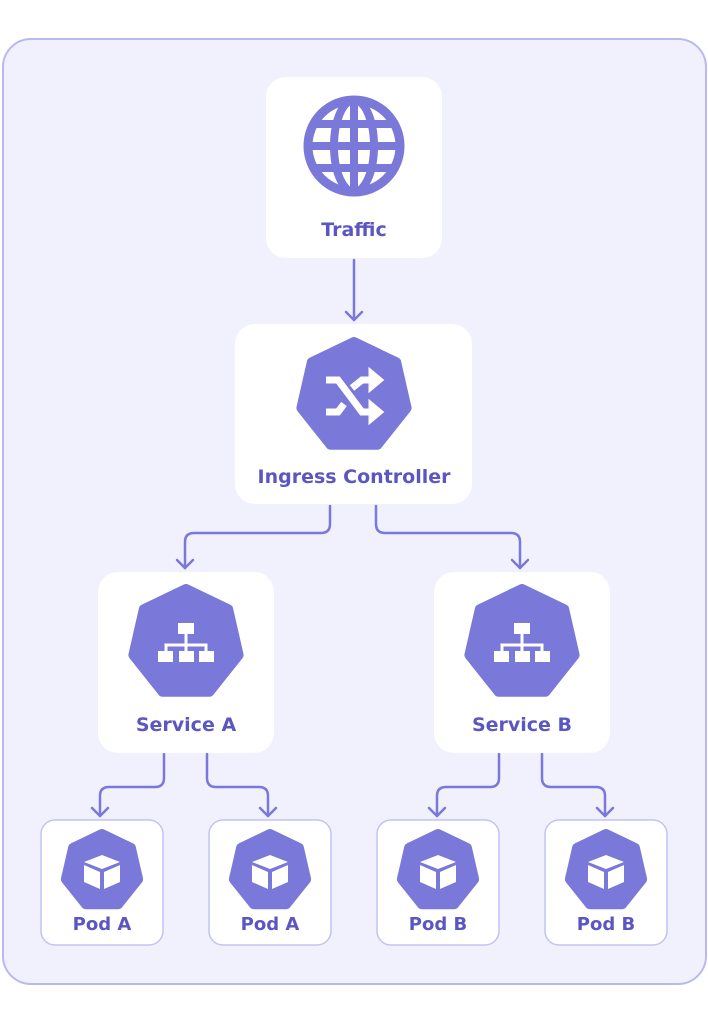  I want to click on node-label: Service B, so click(522, 725).